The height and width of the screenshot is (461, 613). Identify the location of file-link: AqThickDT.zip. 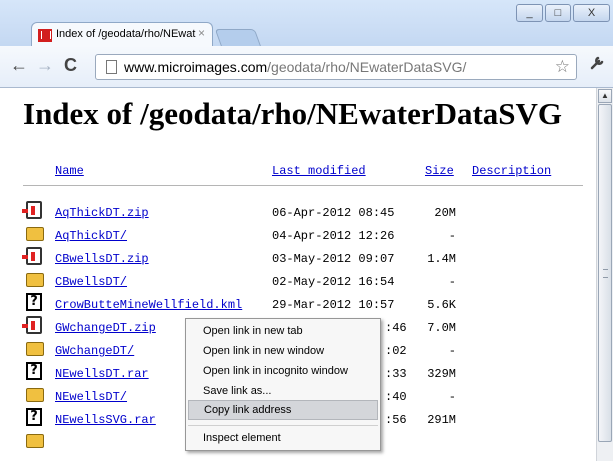
(102, 213).